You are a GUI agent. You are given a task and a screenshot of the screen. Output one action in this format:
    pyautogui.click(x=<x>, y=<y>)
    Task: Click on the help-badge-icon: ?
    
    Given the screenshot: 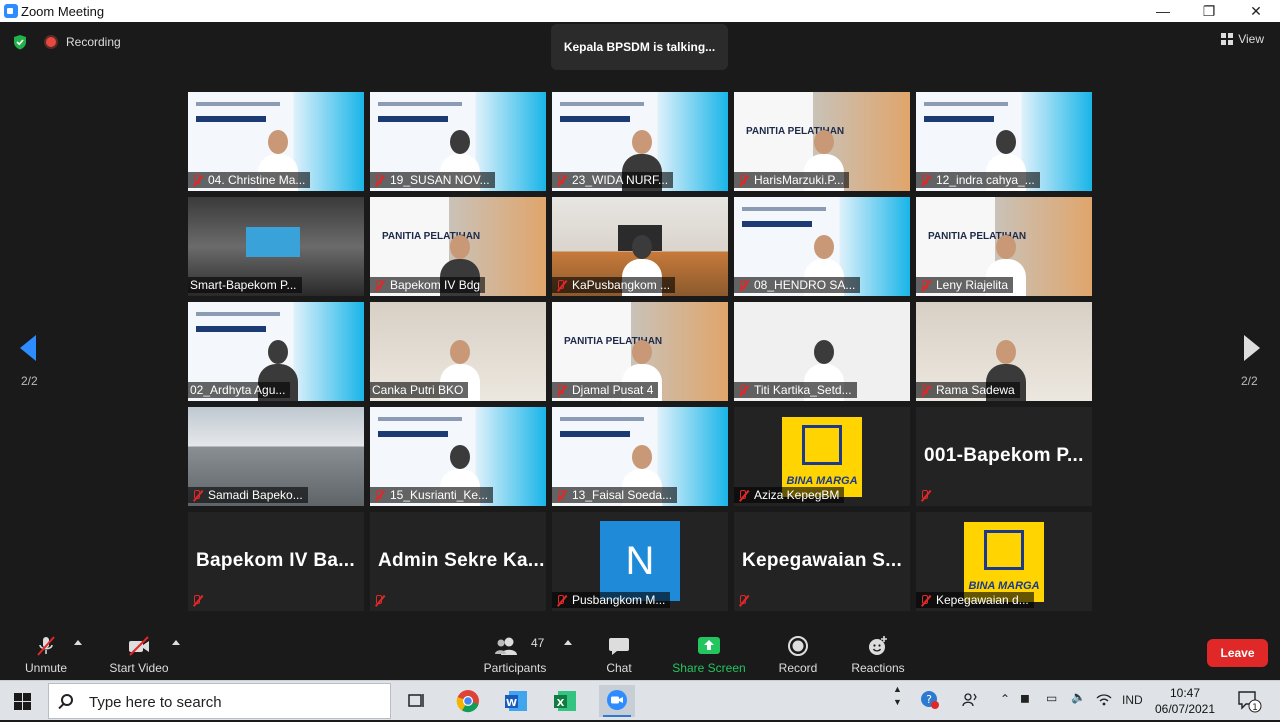 What is the action you would take?
    pyautogui.click(x=930, y=700)
    